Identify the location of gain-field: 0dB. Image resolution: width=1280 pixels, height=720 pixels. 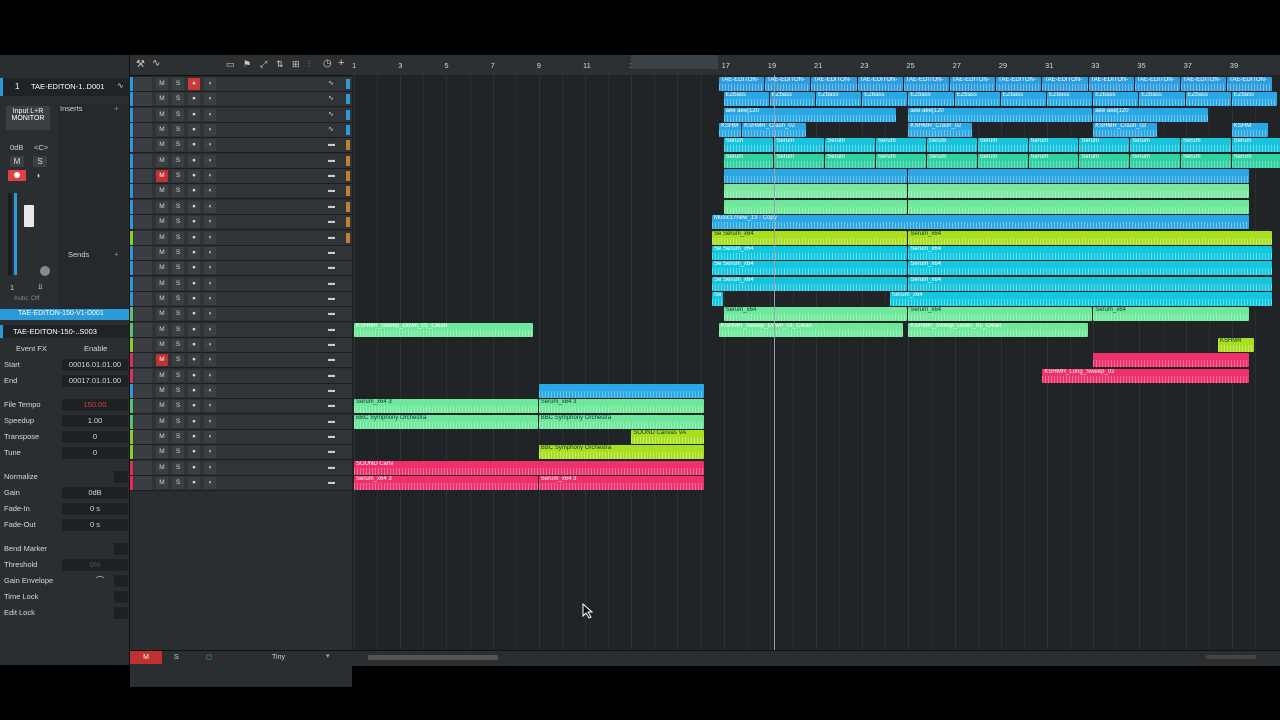
(95, 493).